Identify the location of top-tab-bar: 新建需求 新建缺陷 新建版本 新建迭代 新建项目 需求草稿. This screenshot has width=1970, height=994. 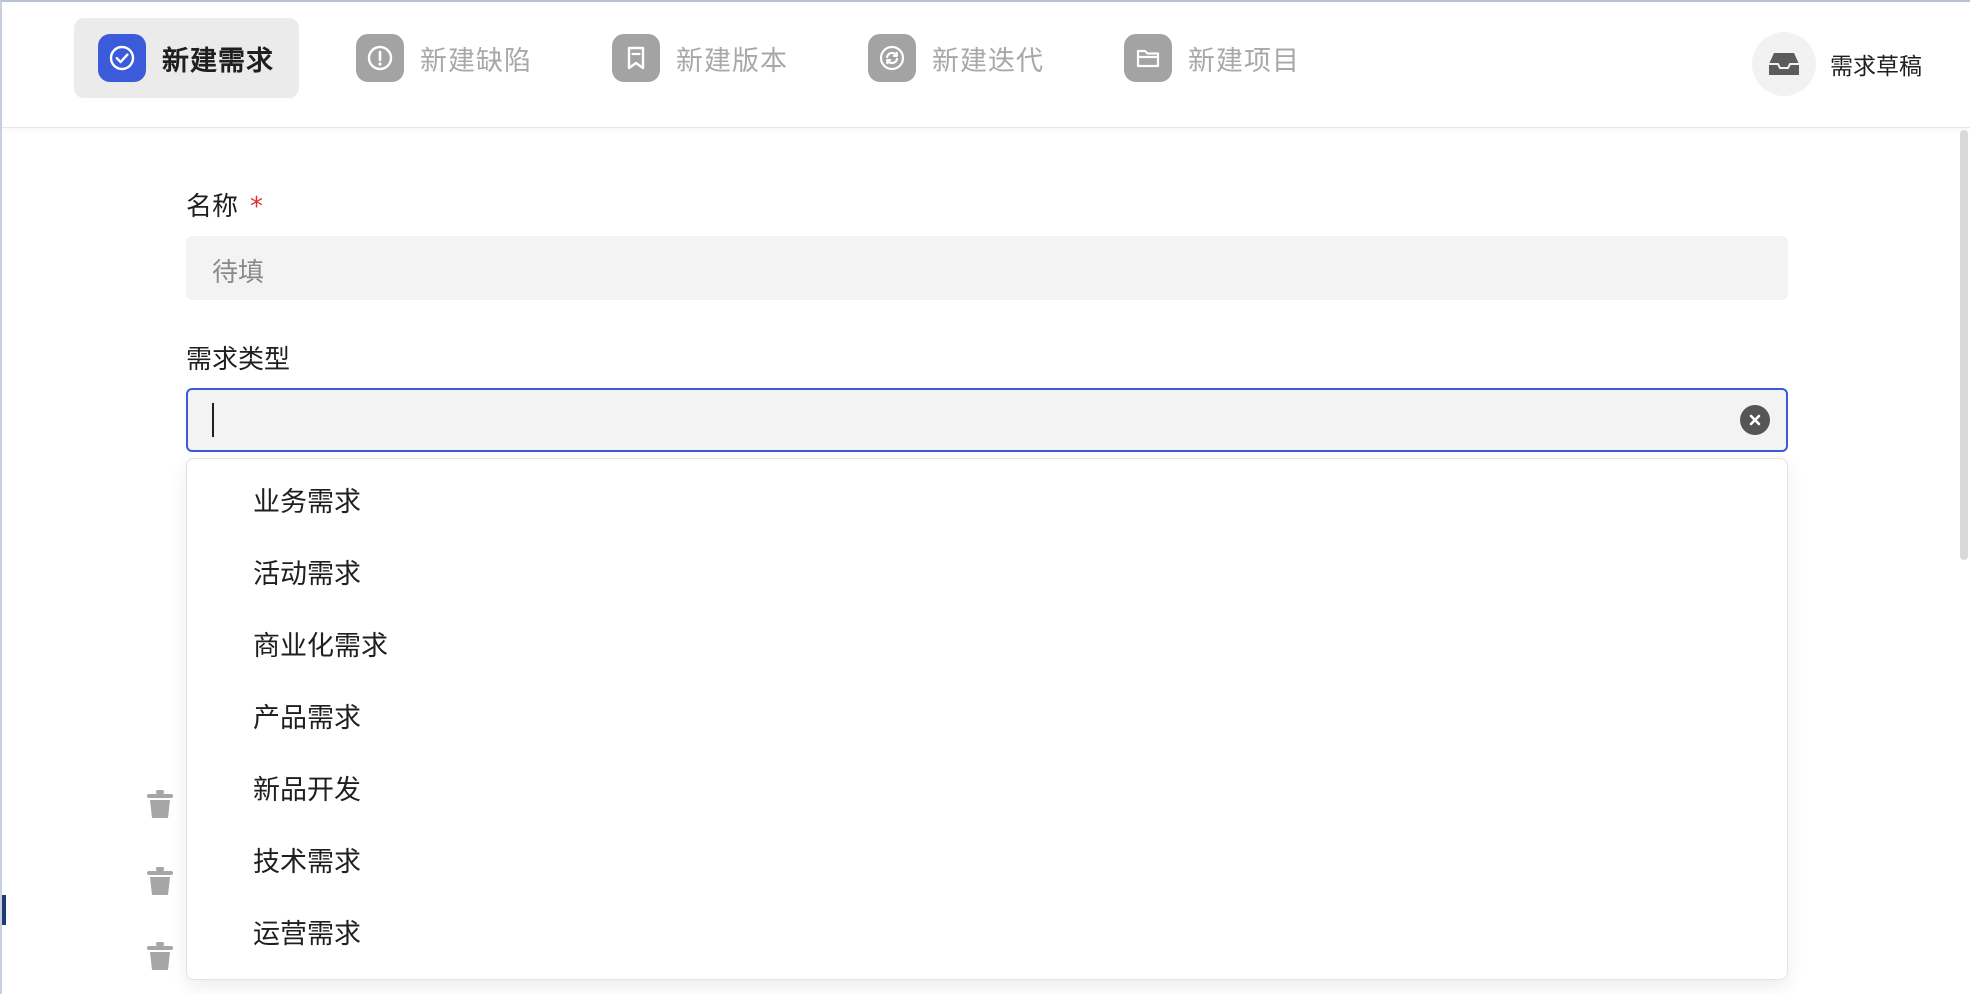
(986, 65).